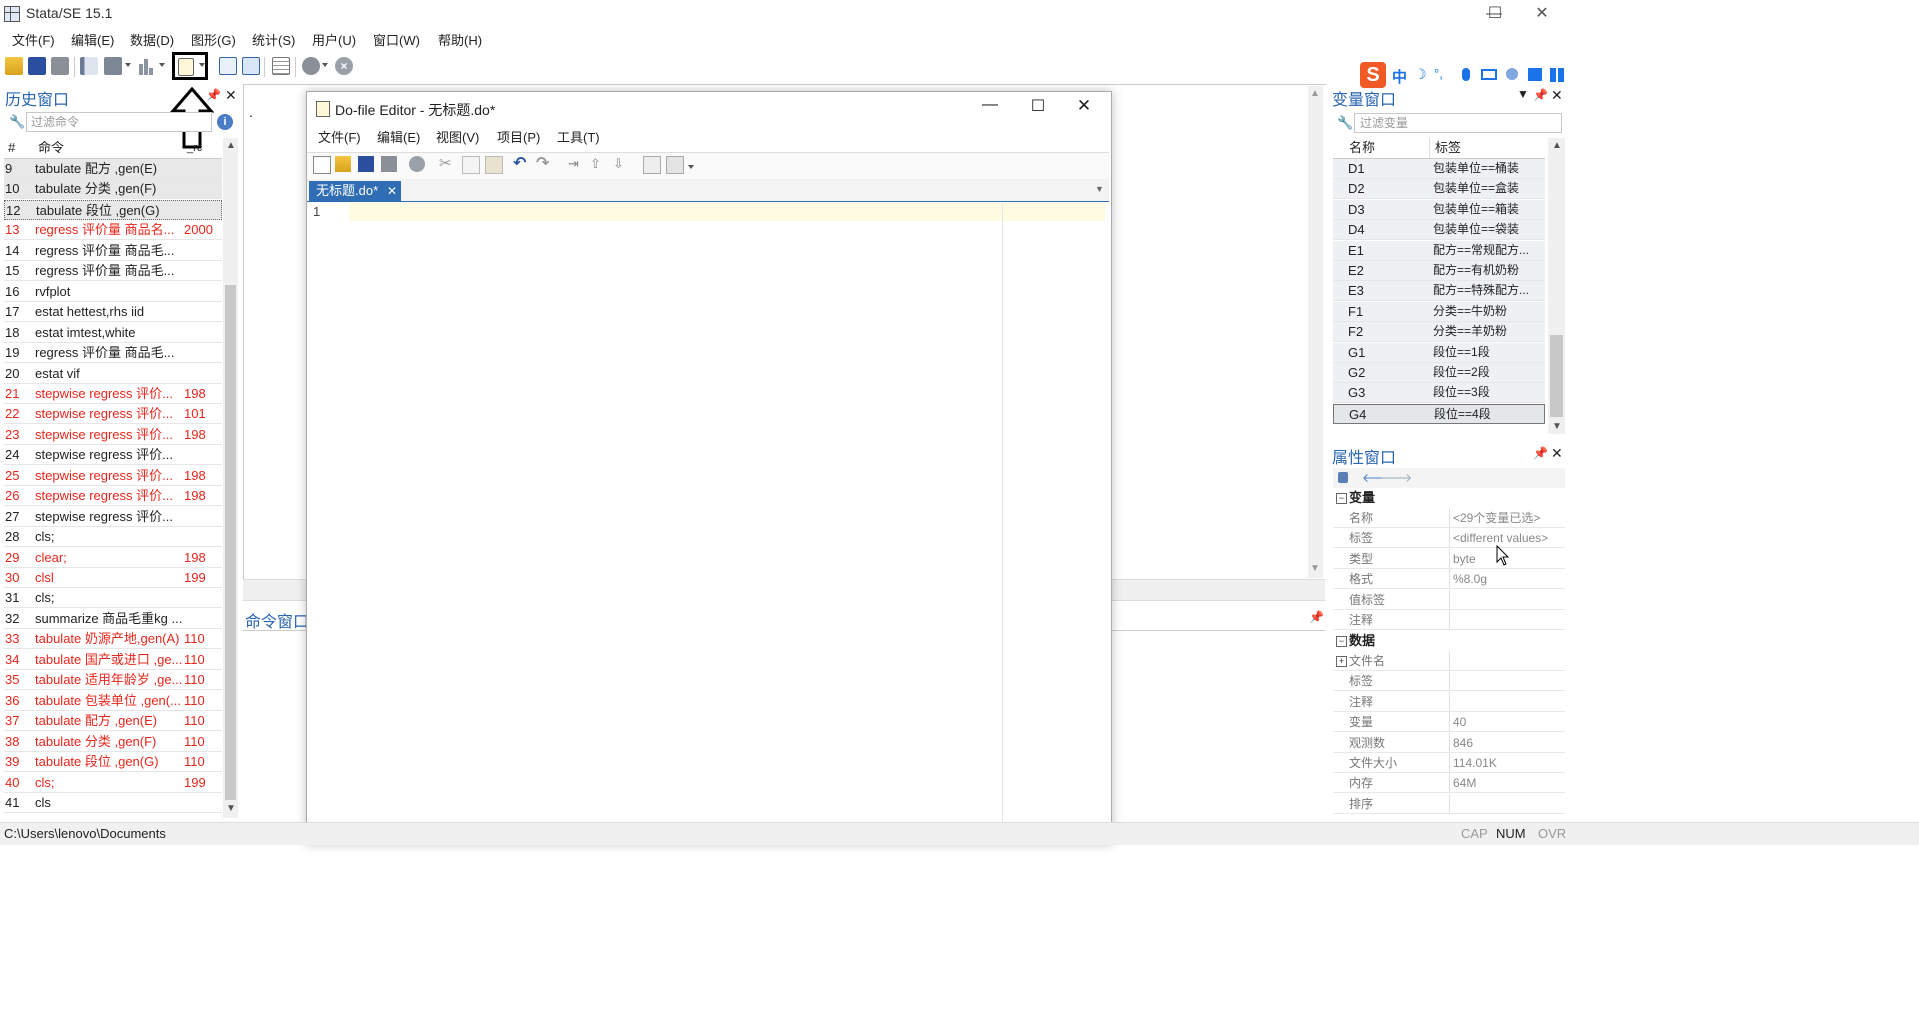  I want to click on editor-menu-tools: 工具(T), so click(578, 138).